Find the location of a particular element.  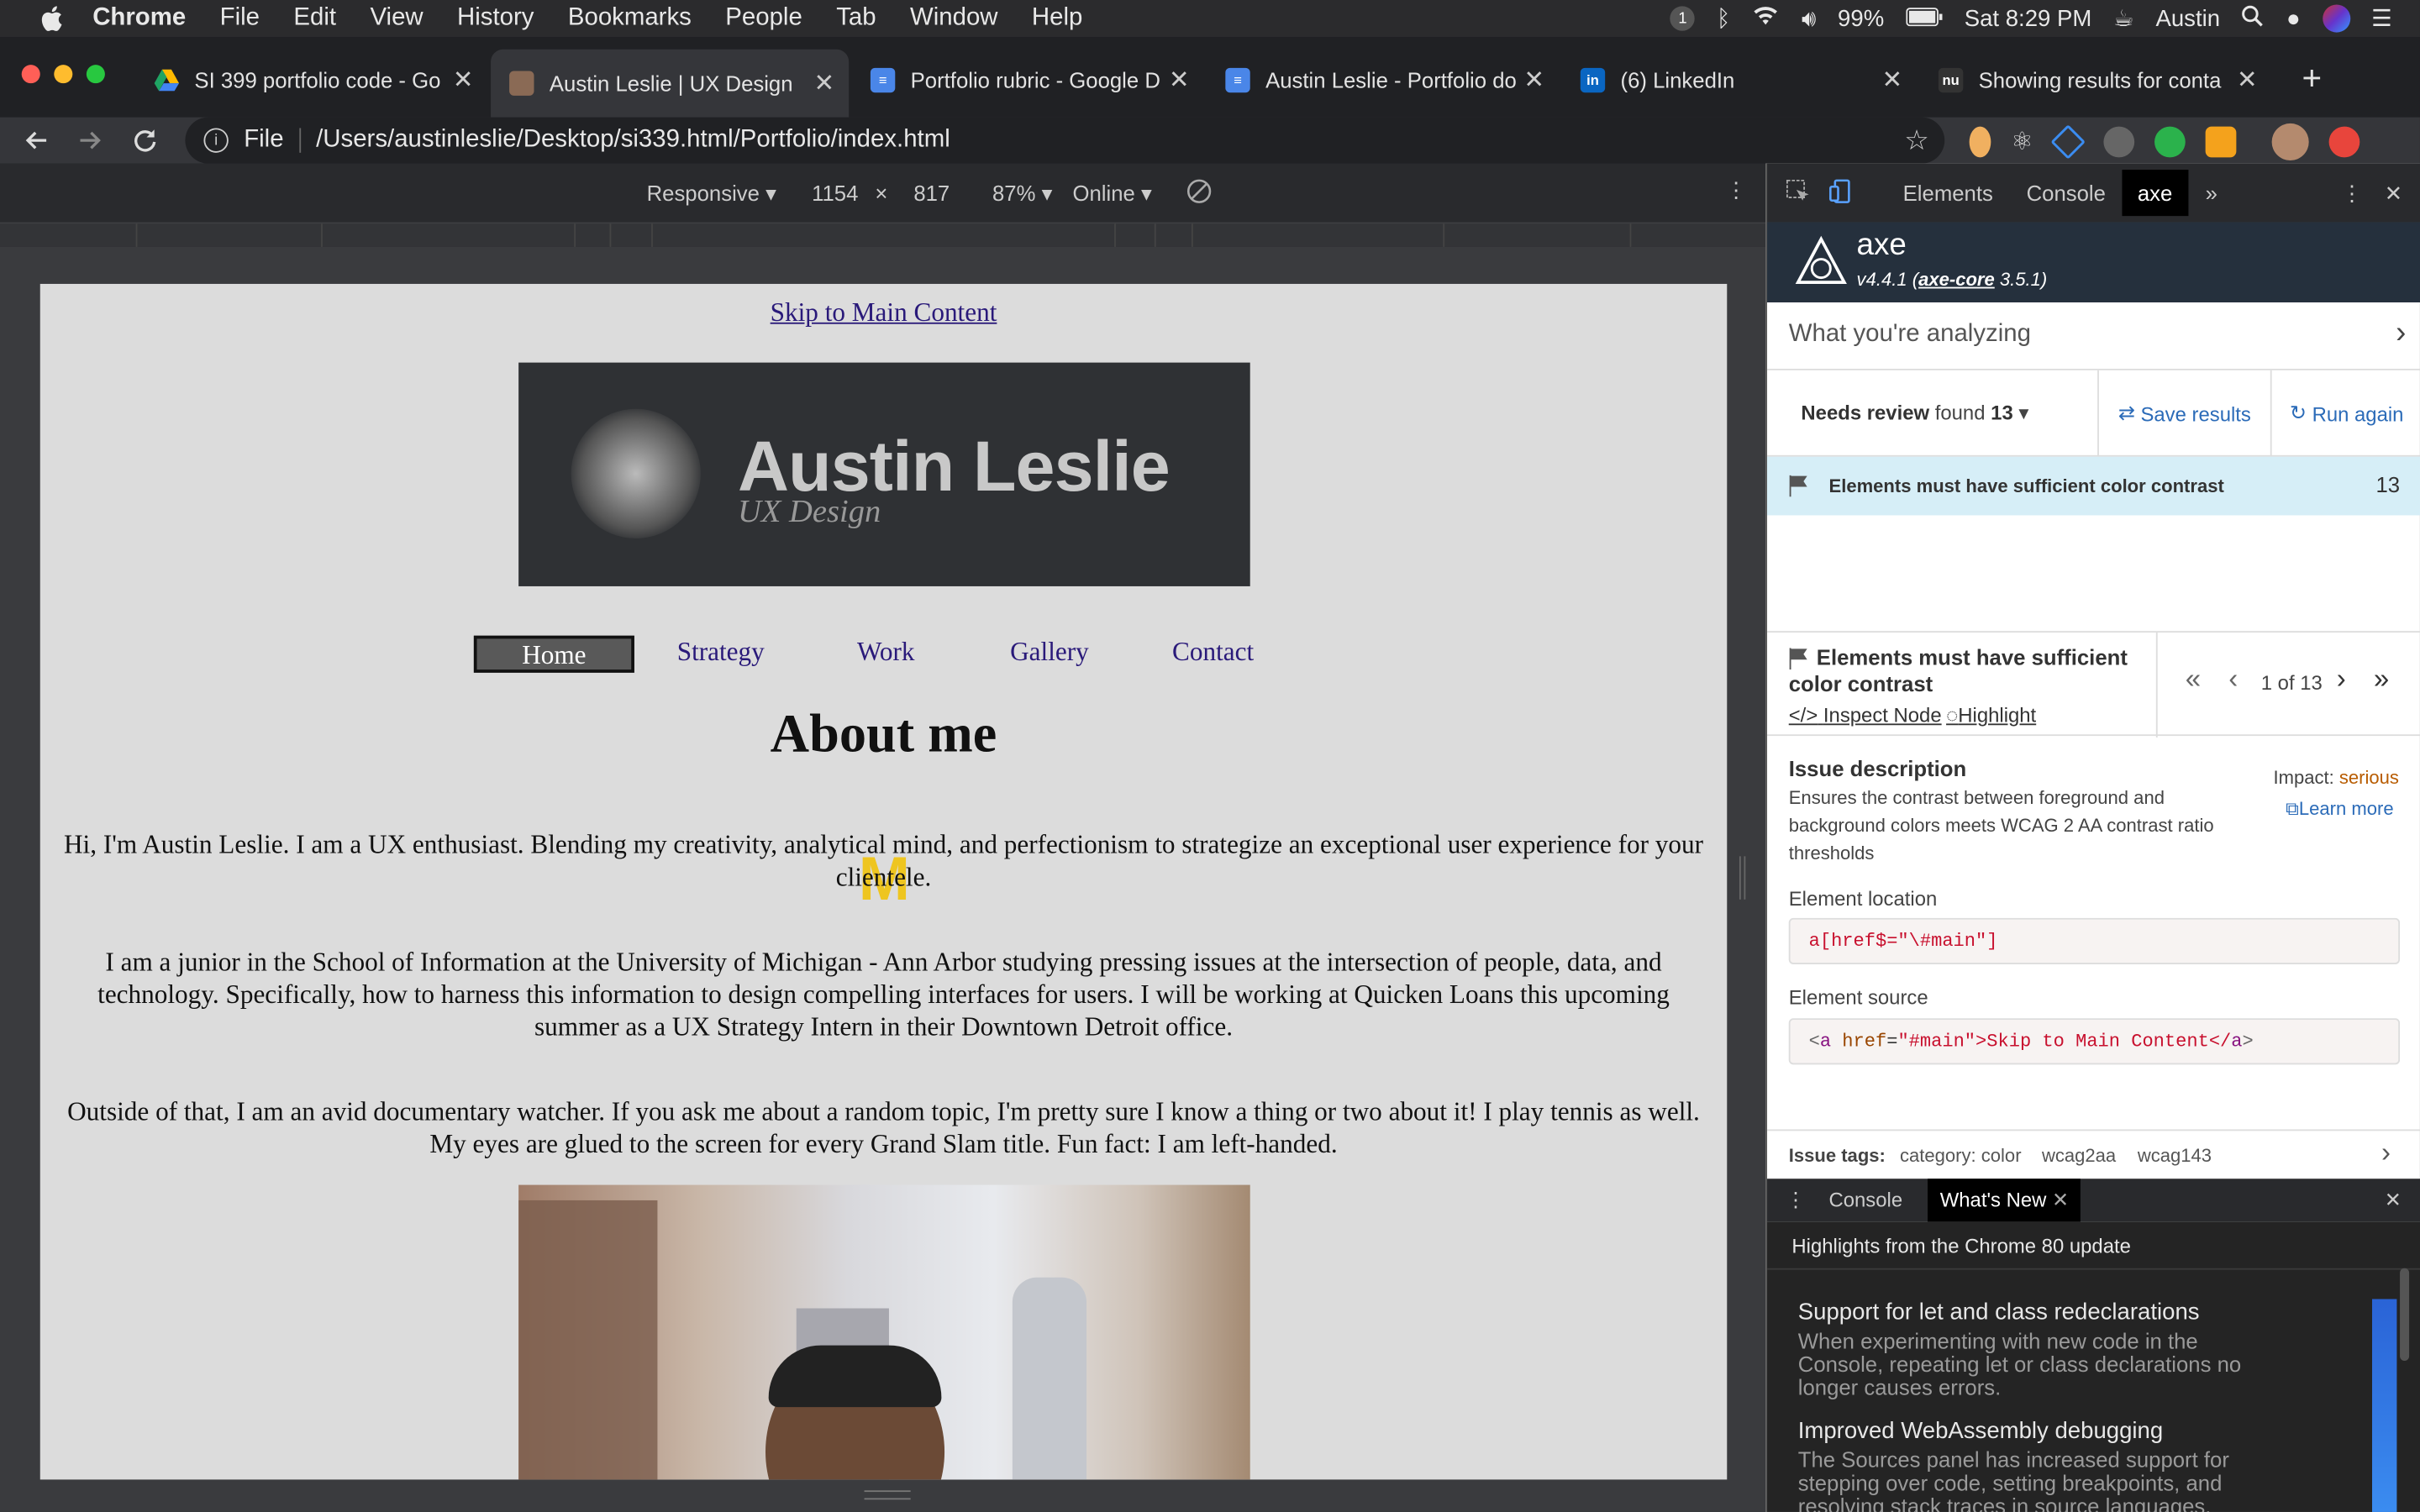

width-input: 1154 is located at coordinates (835, 193).